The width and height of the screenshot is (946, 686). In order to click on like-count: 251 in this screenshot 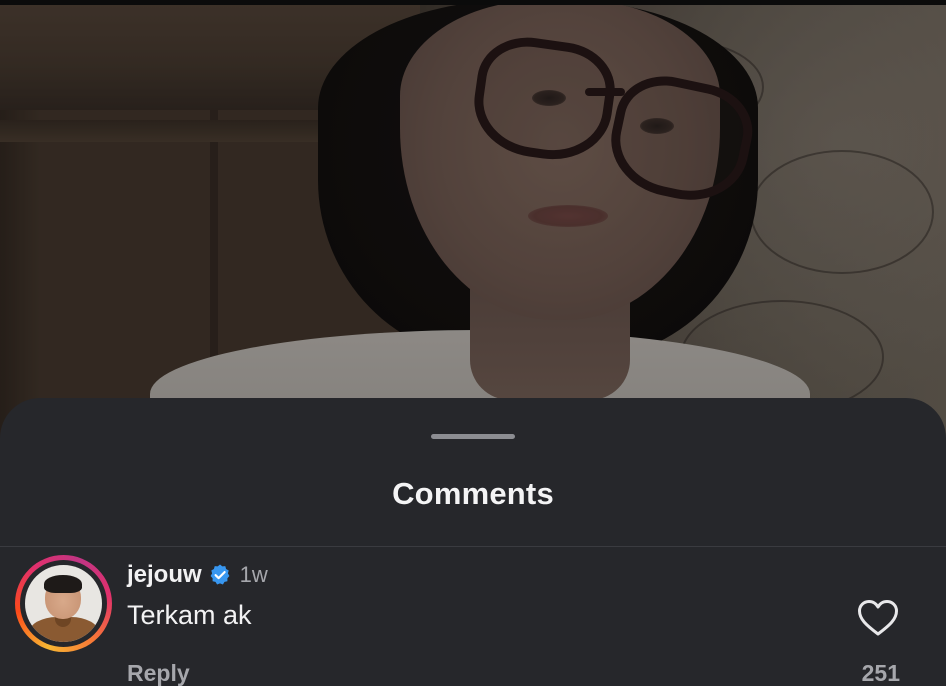, I will do `click(880, 673)`.